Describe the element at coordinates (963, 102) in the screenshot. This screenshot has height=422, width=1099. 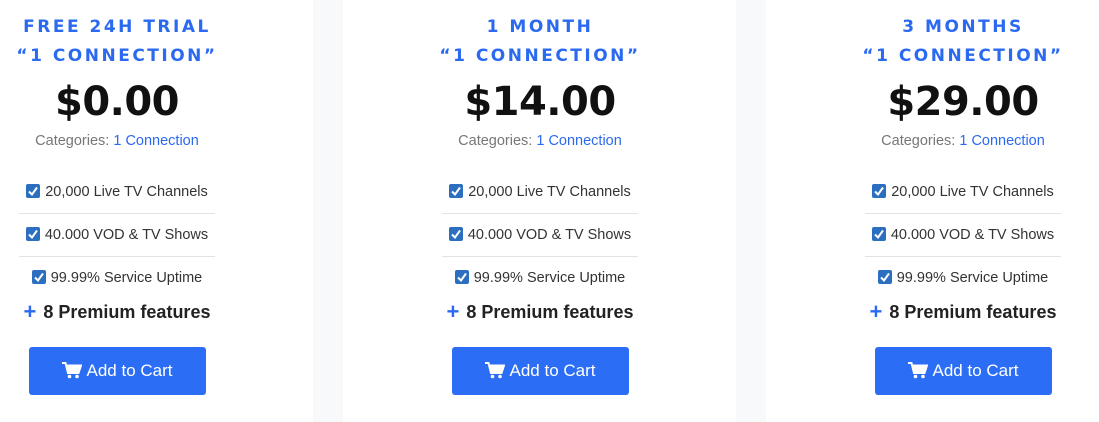
I see `plan-price: $29.00` at that location.